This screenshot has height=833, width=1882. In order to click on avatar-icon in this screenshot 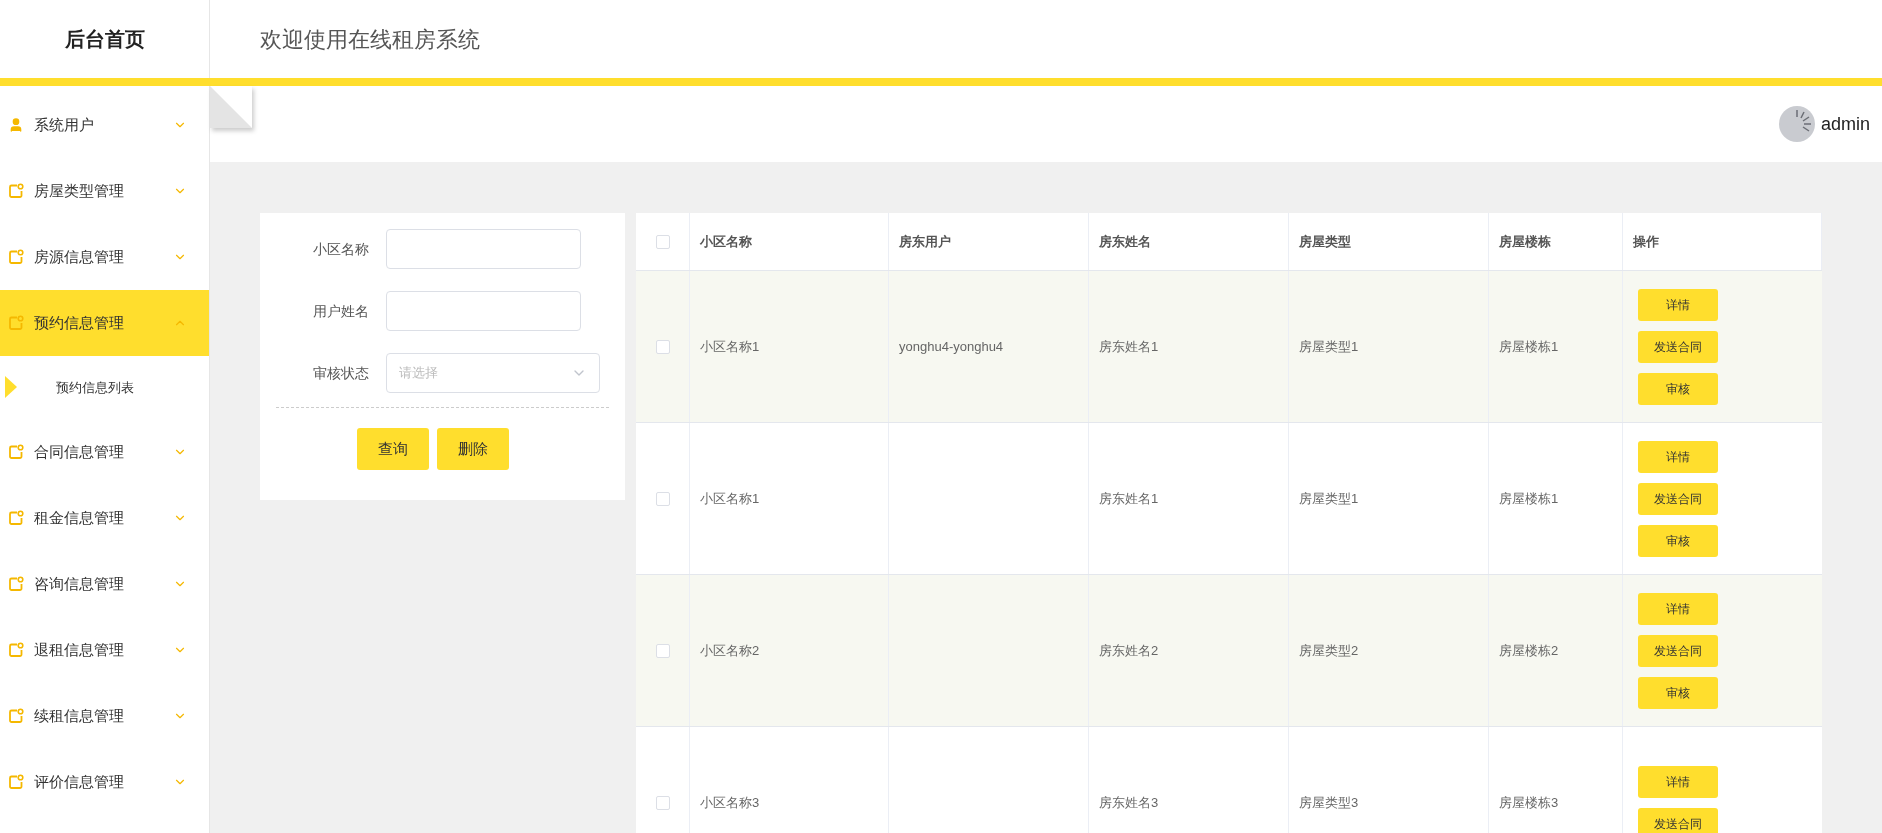, I will do `click(1796, 124)`.